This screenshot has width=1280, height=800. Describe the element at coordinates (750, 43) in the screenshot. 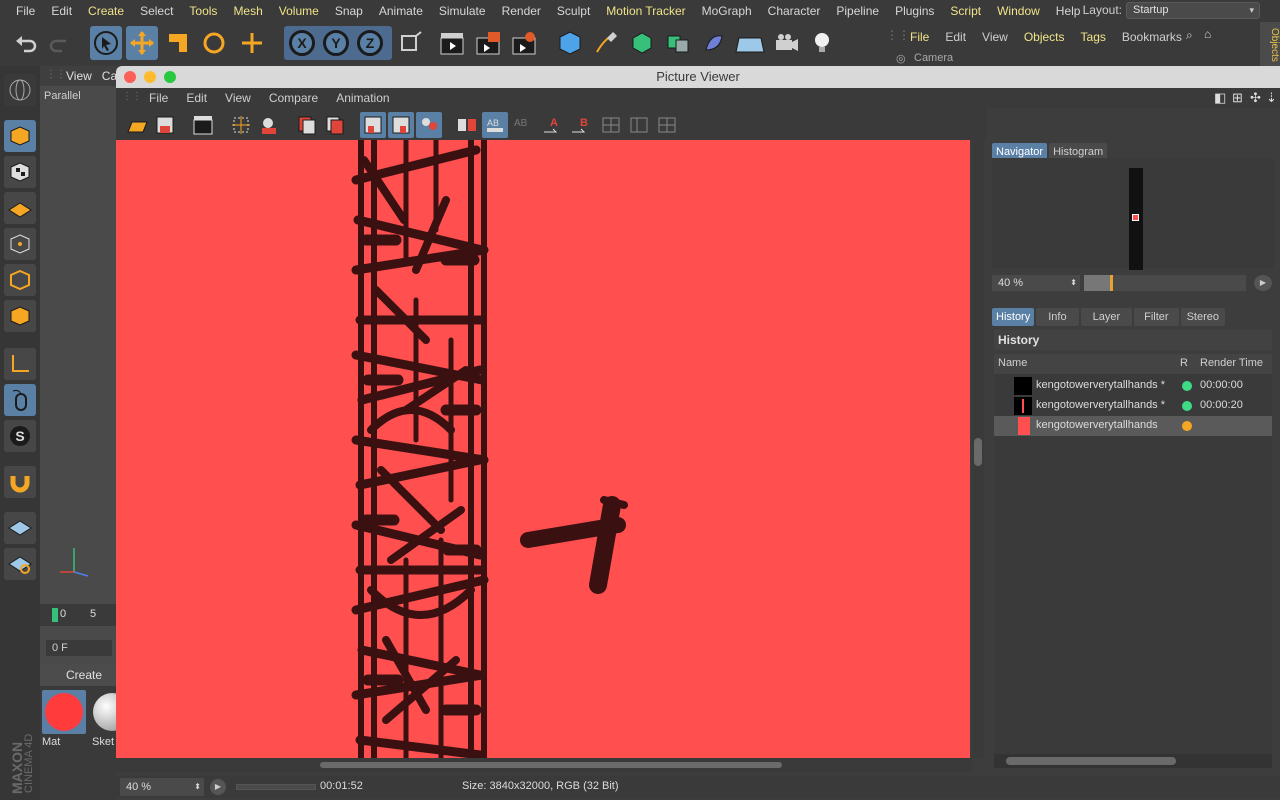

I see `floor-button` at that location.